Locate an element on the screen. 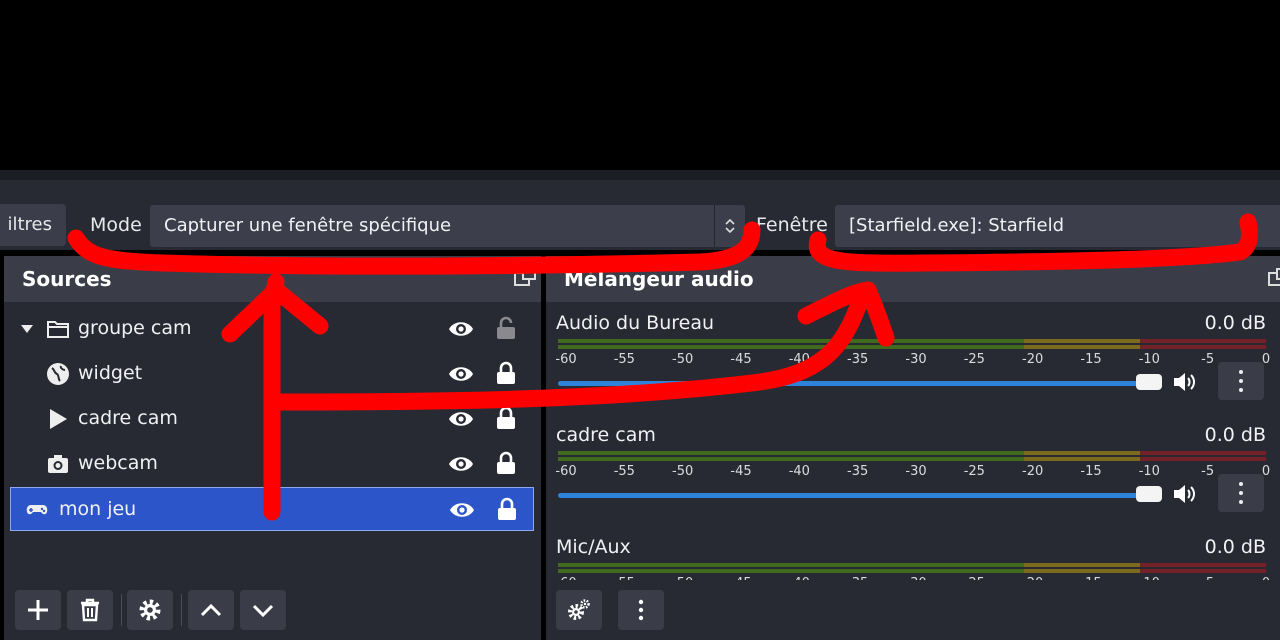  source-item-groupe-cam: groupe cam is located at coordinates (272, 329).